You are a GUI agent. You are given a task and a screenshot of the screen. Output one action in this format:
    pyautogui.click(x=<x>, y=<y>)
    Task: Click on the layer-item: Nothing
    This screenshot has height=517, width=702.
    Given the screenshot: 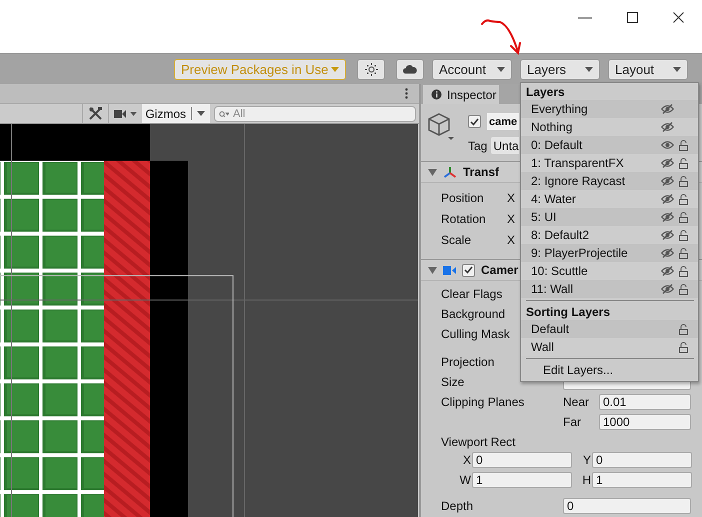 What is the action you would take?
    pyautogui.click(x=609, y=127)
    